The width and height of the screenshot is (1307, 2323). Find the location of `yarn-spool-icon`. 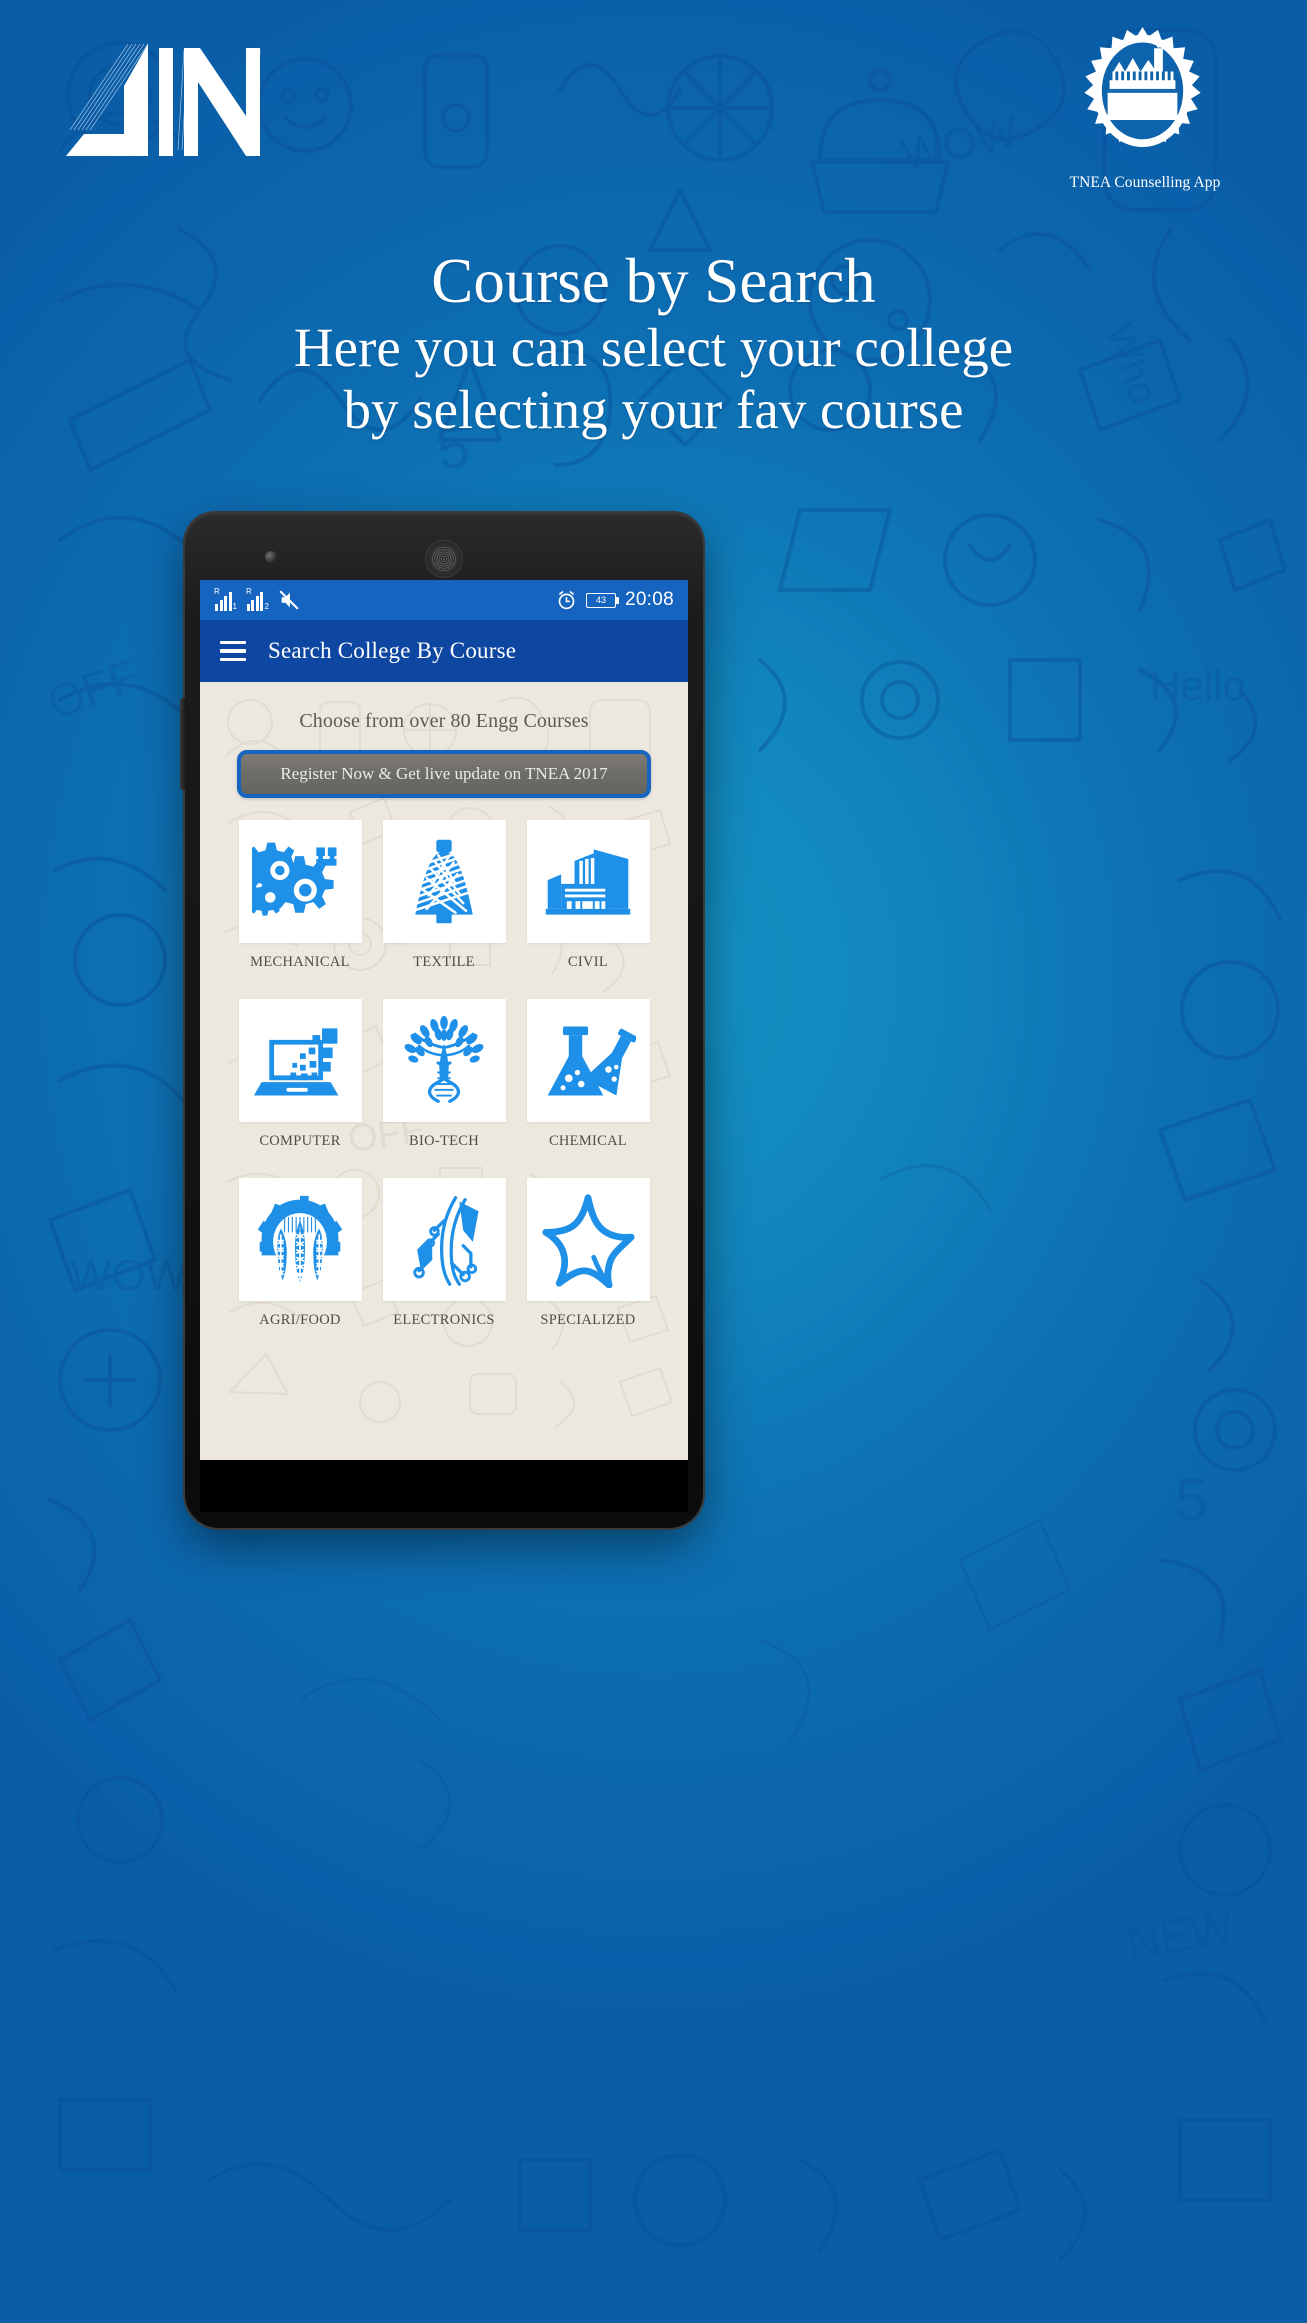

yarn-spool-icon is located at coordinates (444, 881).